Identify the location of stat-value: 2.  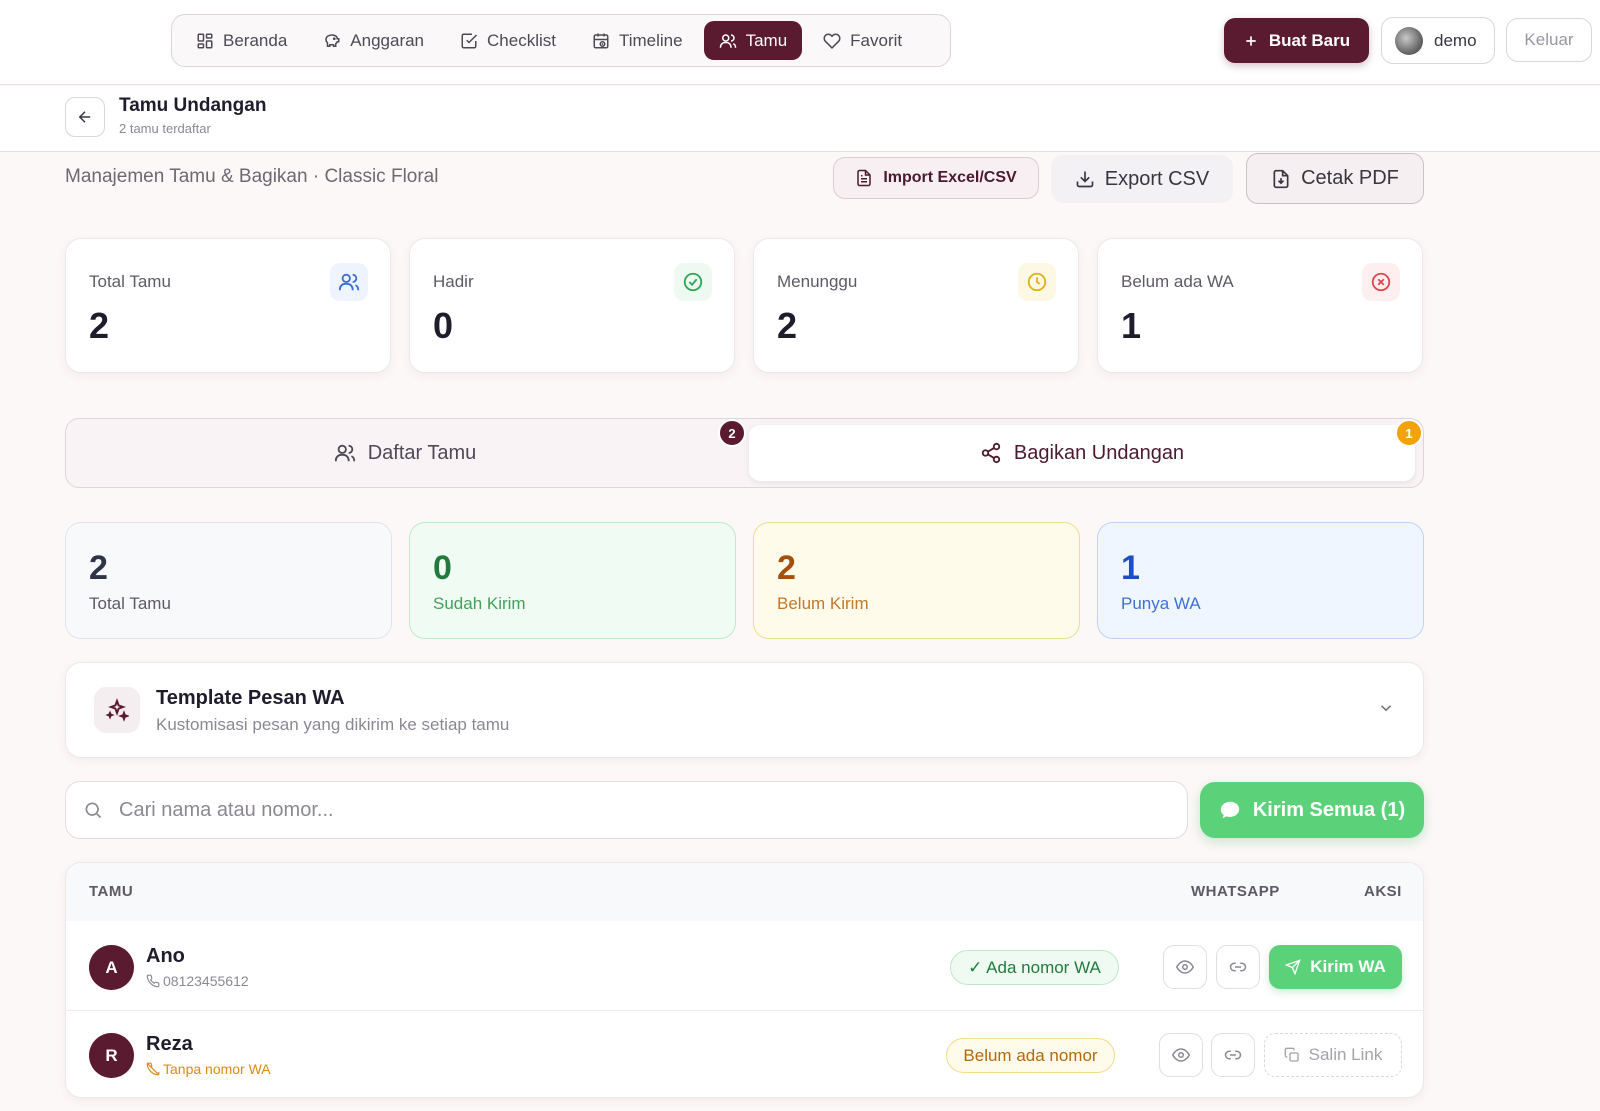
(787, 325).